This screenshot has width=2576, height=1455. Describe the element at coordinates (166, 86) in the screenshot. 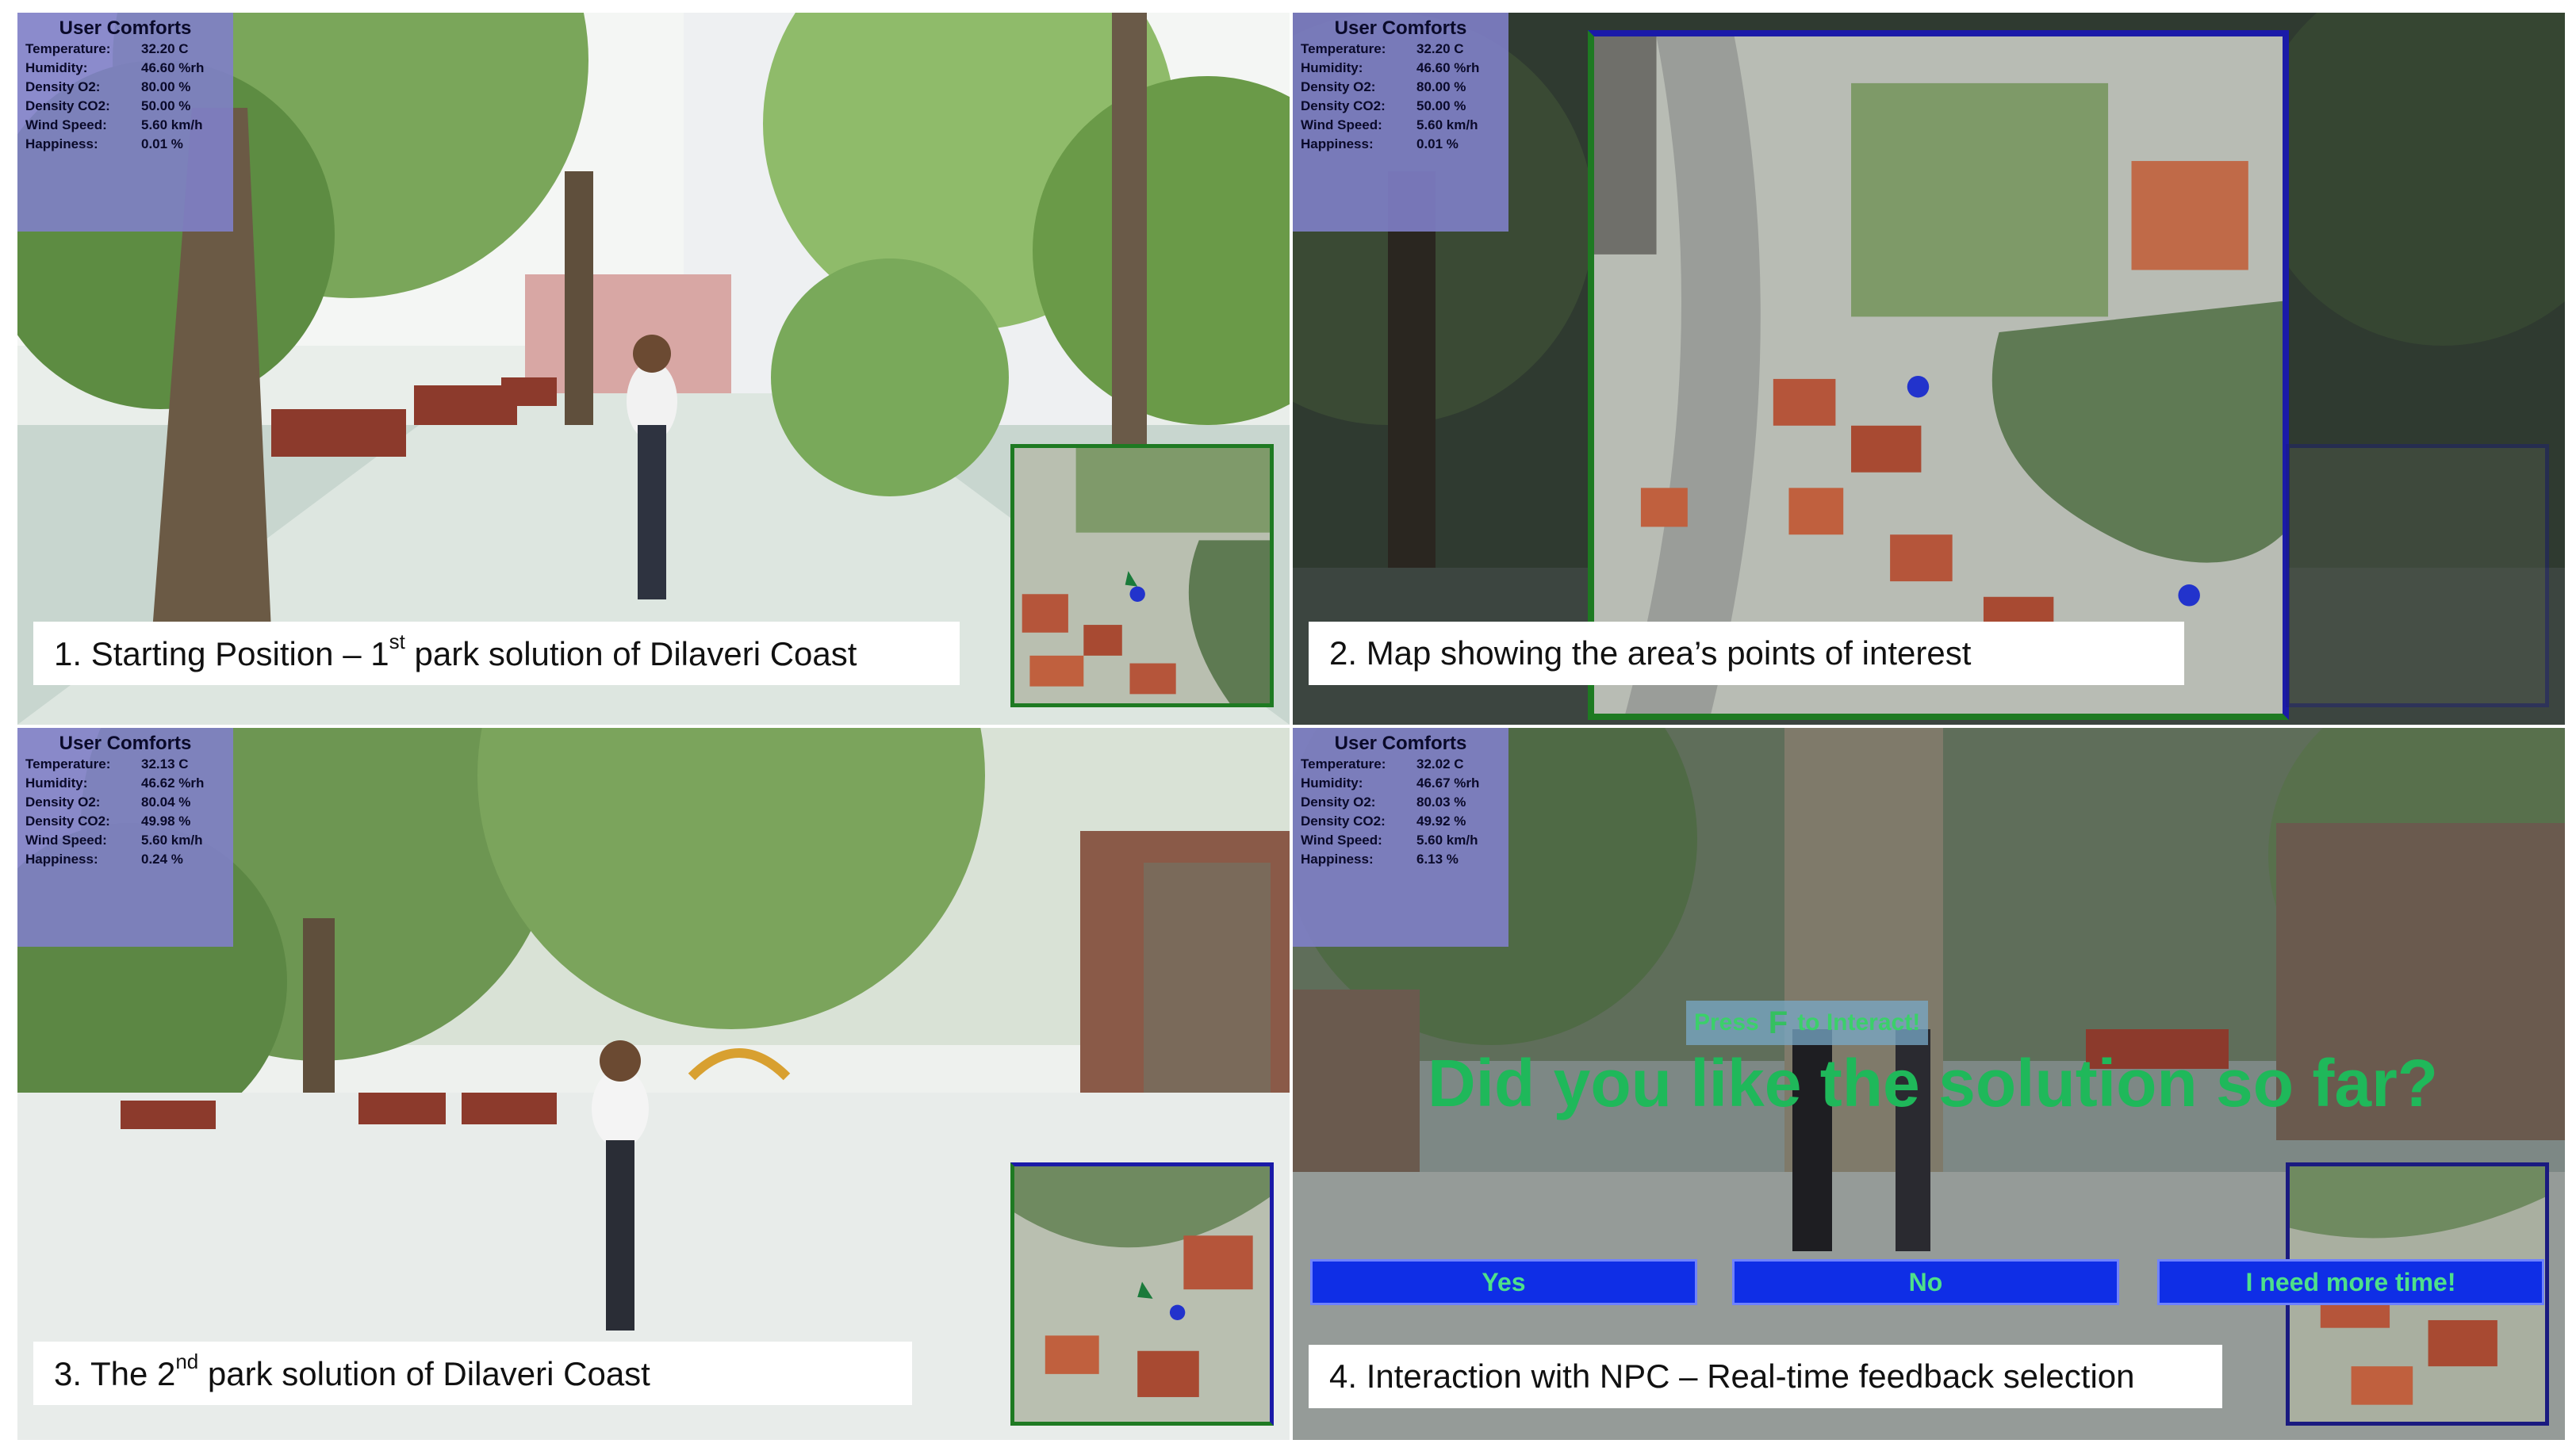

I see `stat-value: 80.00 %` at that location.